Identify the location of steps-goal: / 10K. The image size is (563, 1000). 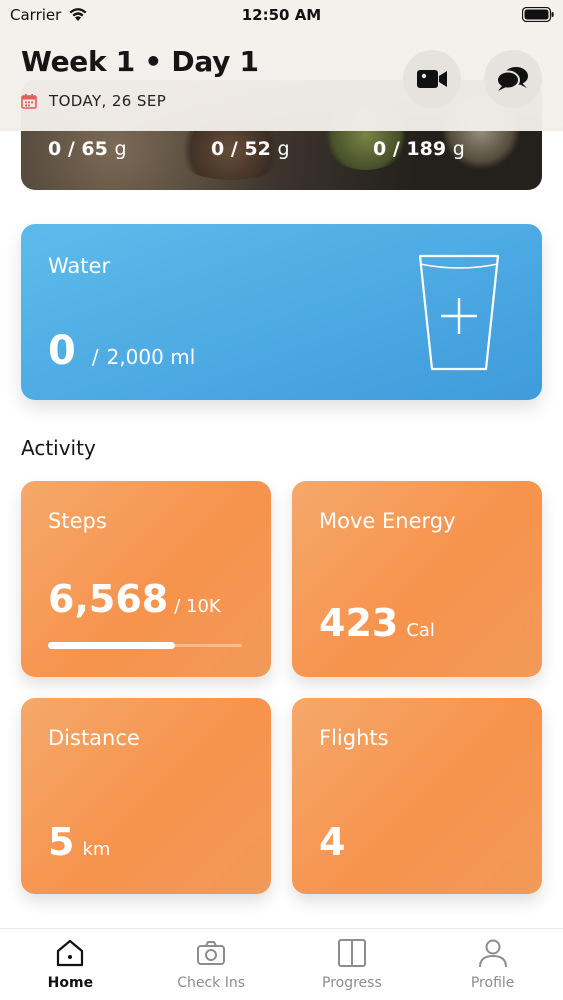
(197, 606).